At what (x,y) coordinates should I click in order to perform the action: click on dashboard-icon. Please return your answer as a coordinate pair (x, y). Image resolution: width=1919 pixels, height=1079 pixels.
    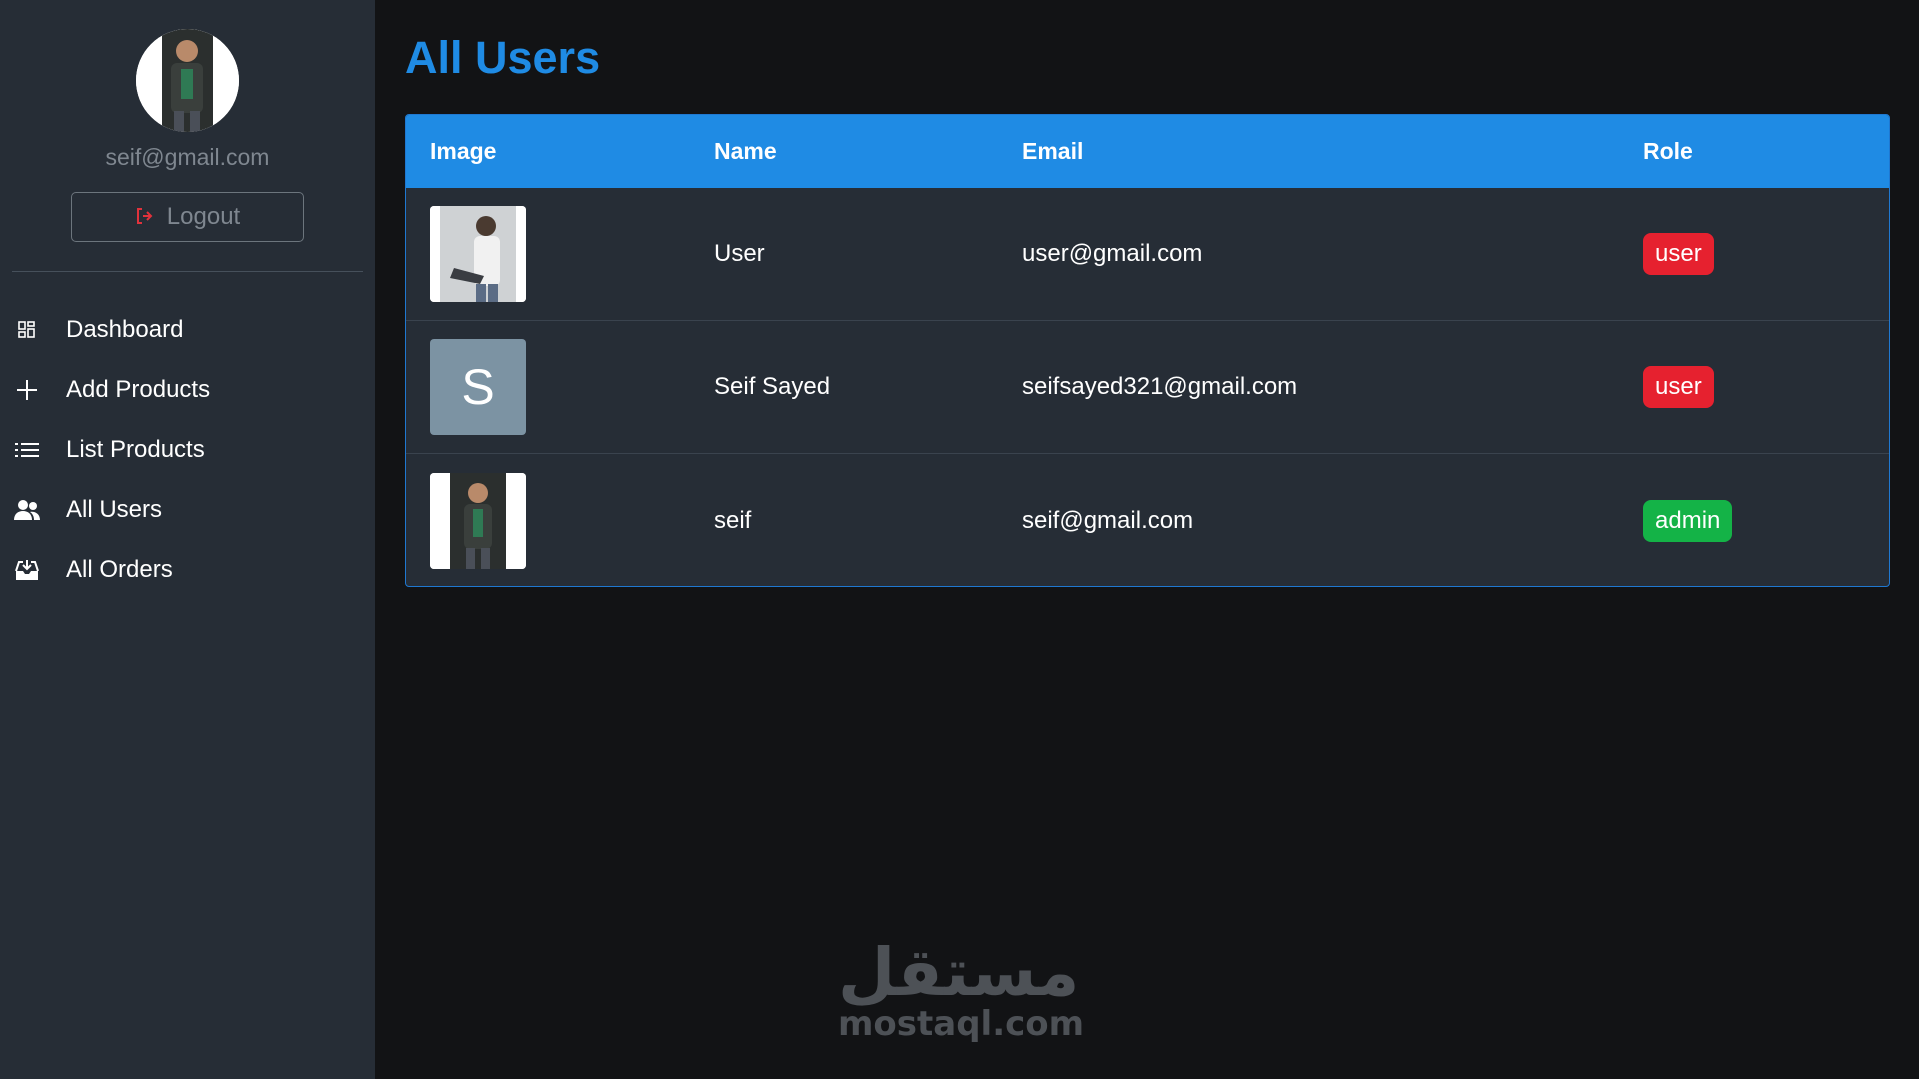
    Looking at the image, I should click on (27, 330).